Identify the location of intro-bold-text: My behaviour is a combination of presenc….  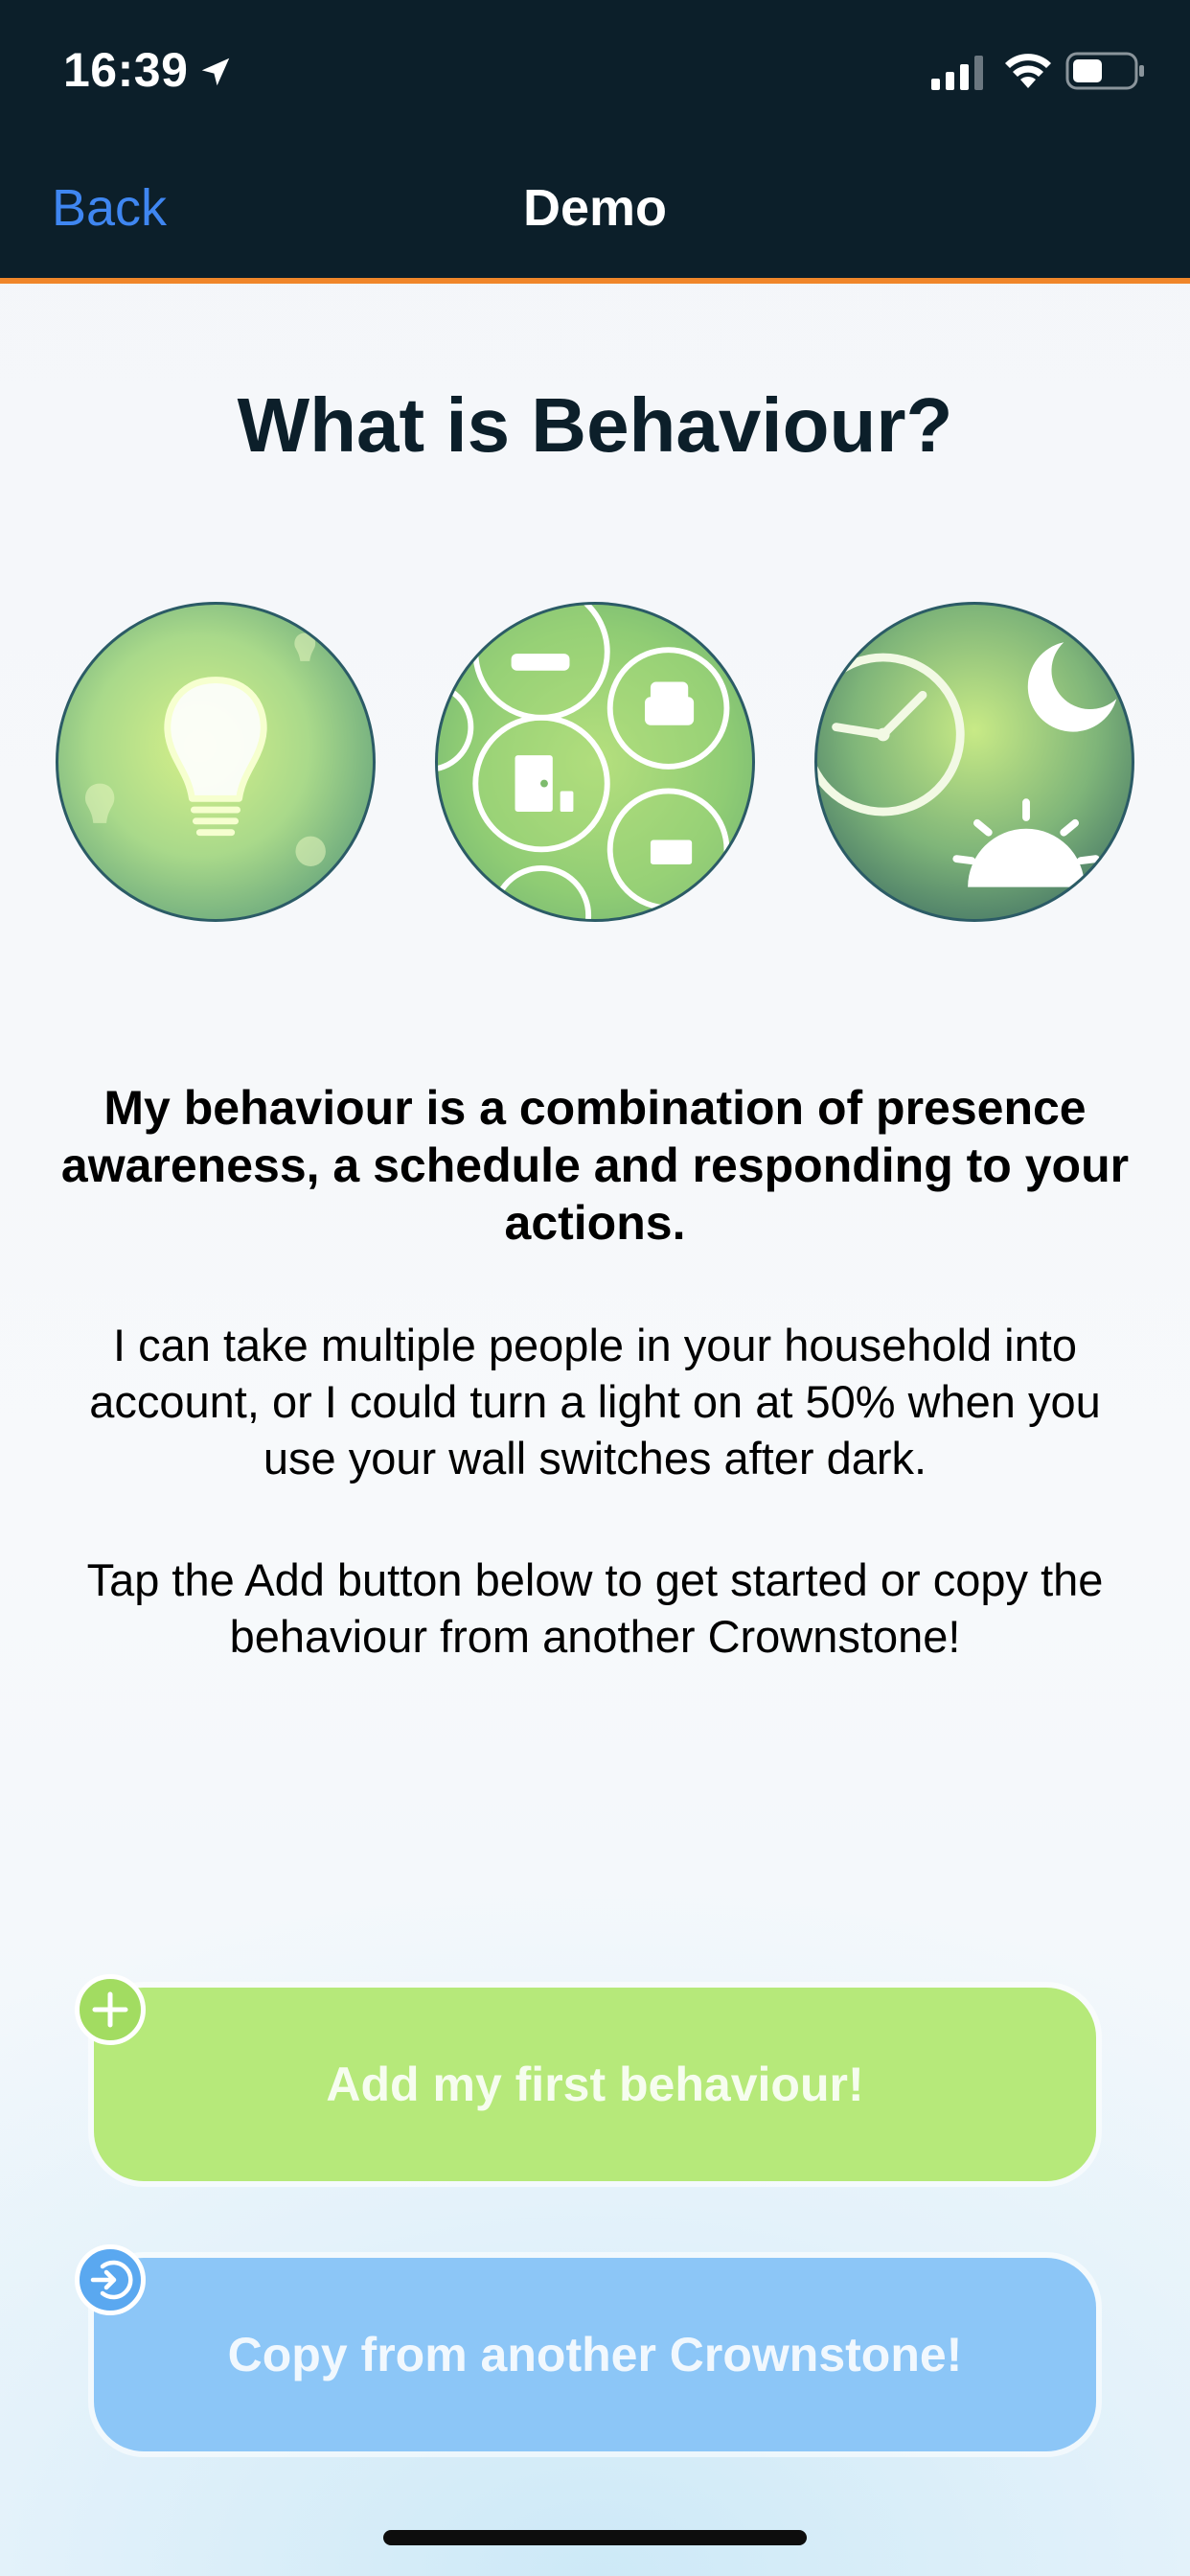
(595, 1165).